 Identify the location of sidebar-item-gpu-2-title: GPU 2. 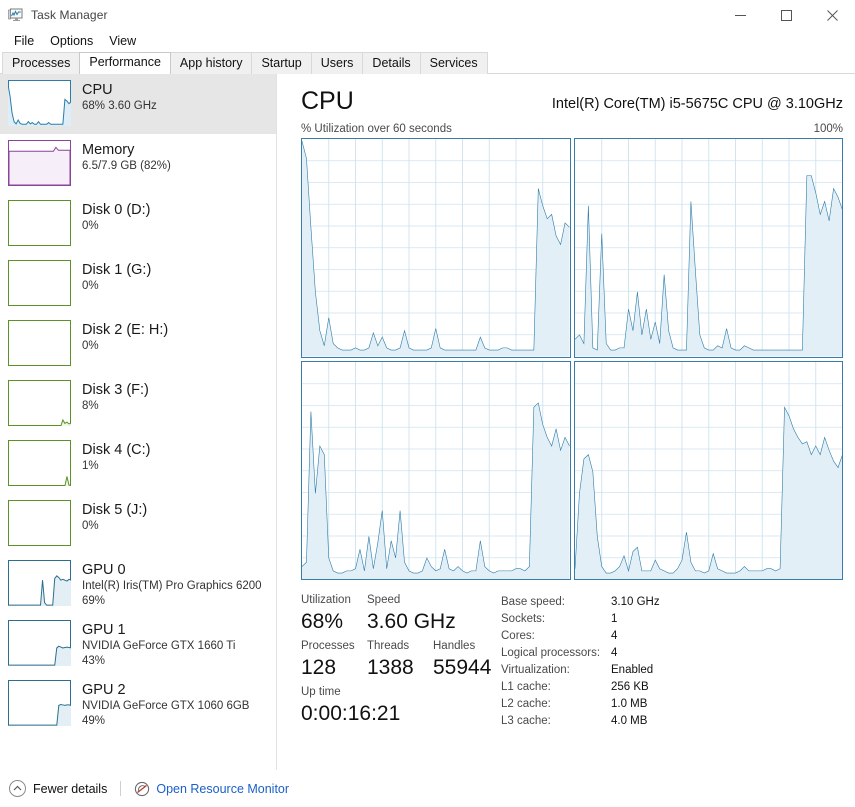
(104, 690).